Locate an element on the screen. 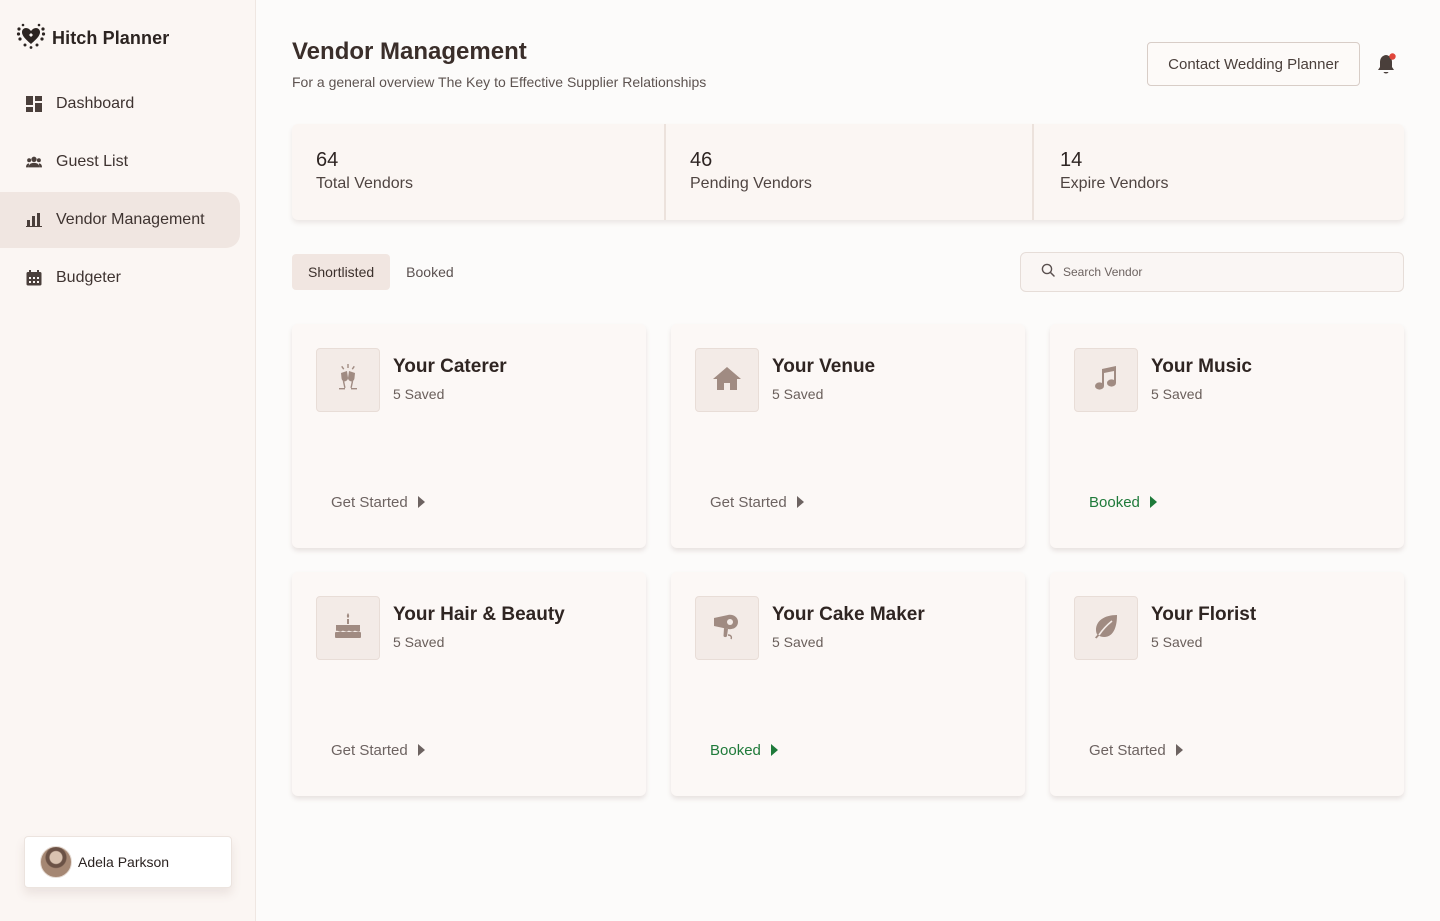 The width and height of the screenshot is (1440, 921). sidebar-item-label: Dashboard is located at coordinates (95, 103).